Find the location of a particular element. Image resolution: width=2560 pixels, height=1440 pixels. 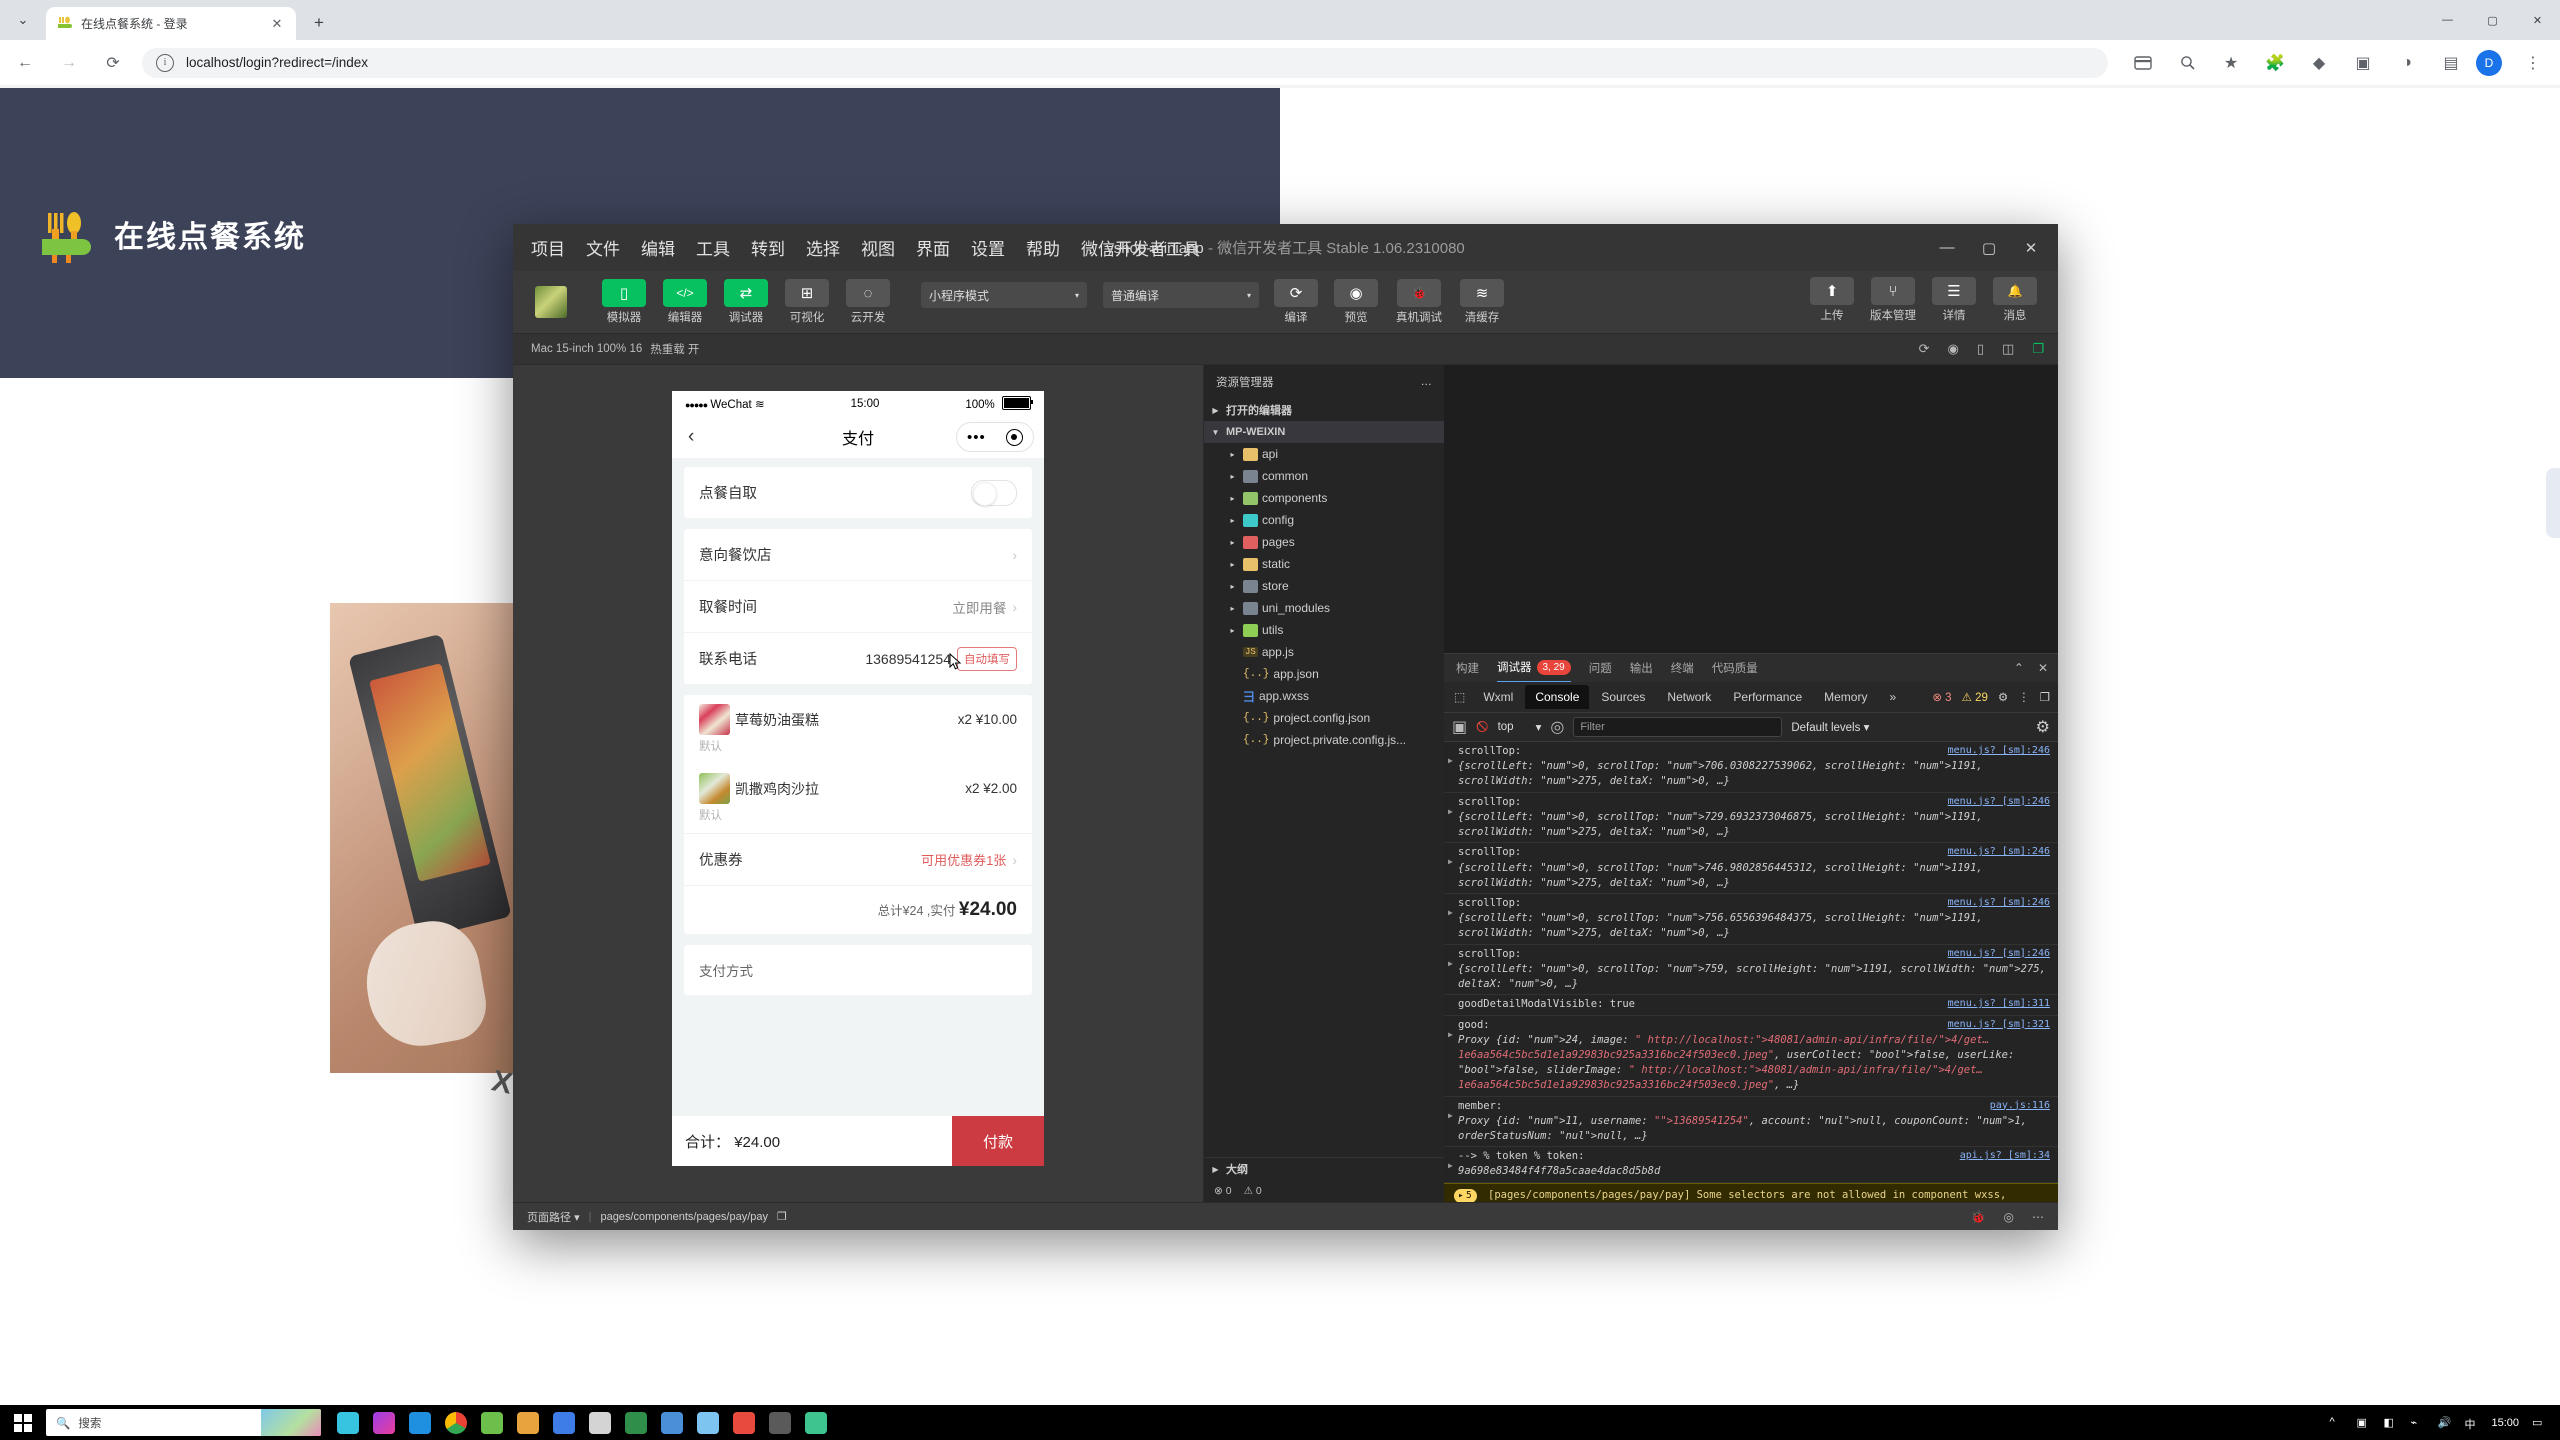

store-row: 意向餐饮店 › is located at coordinates (858, 555).